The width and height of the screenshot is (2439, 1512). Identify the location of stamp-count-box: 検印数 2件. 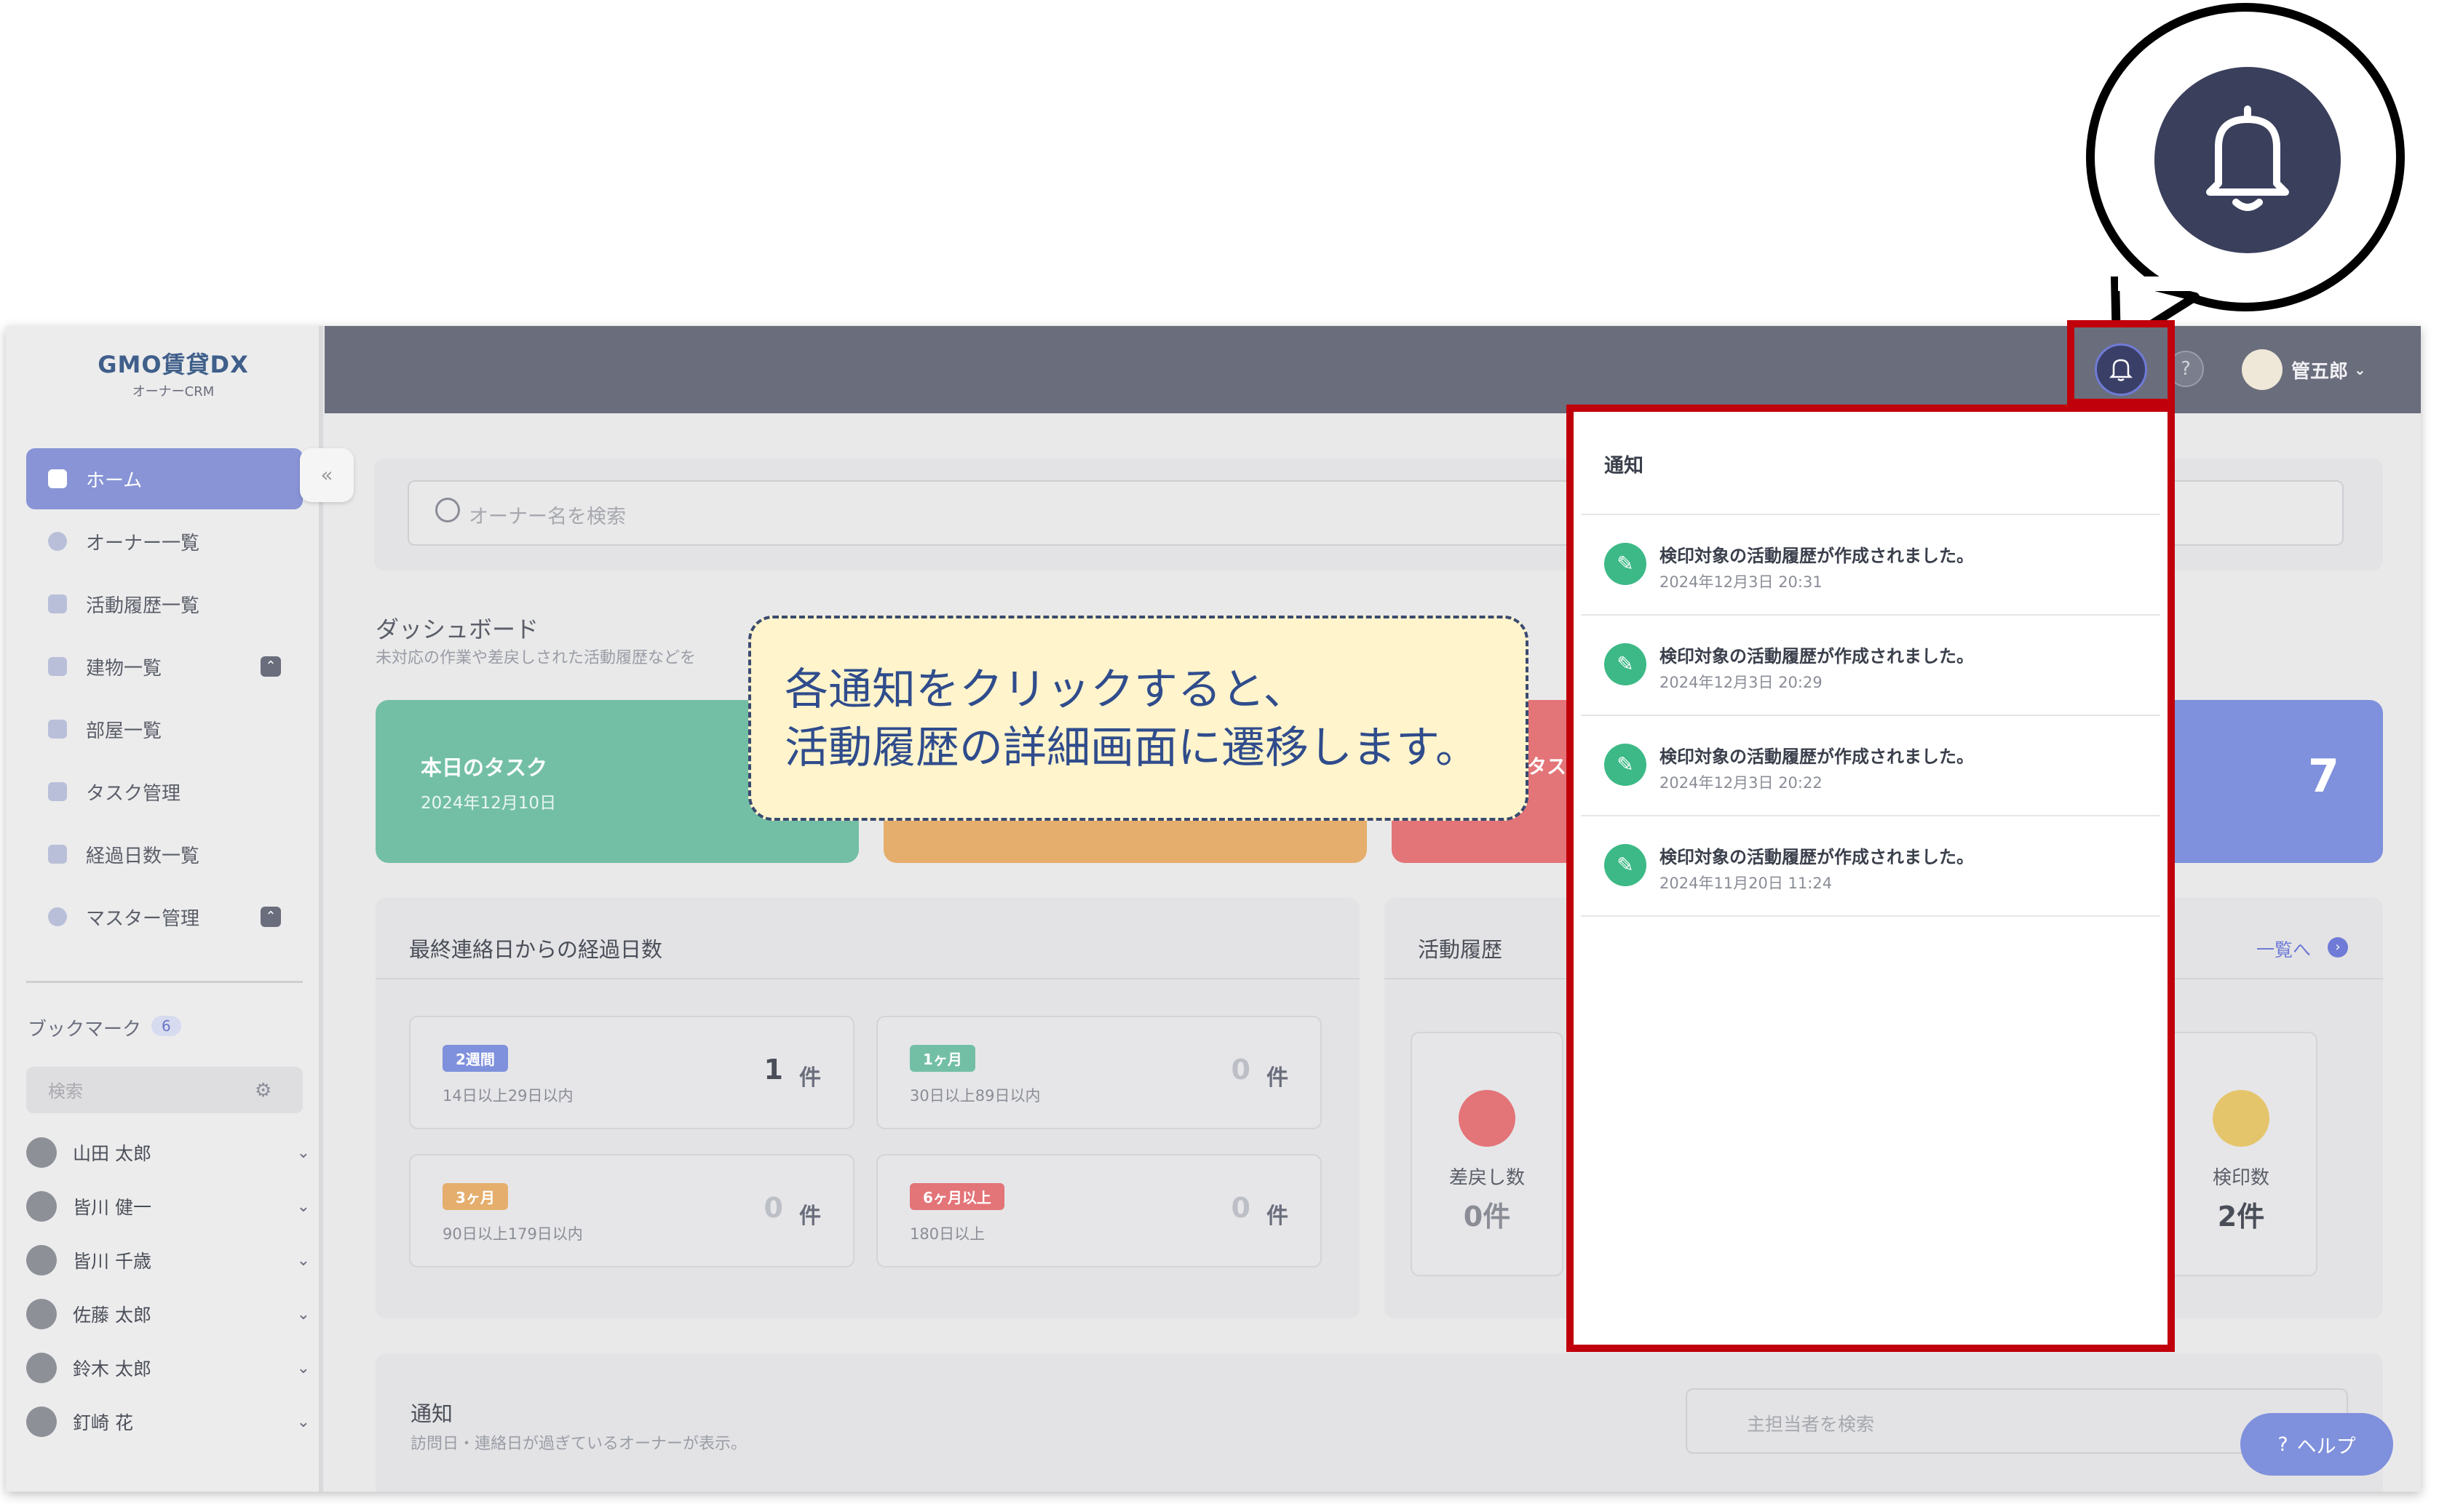
(2241, 1154).